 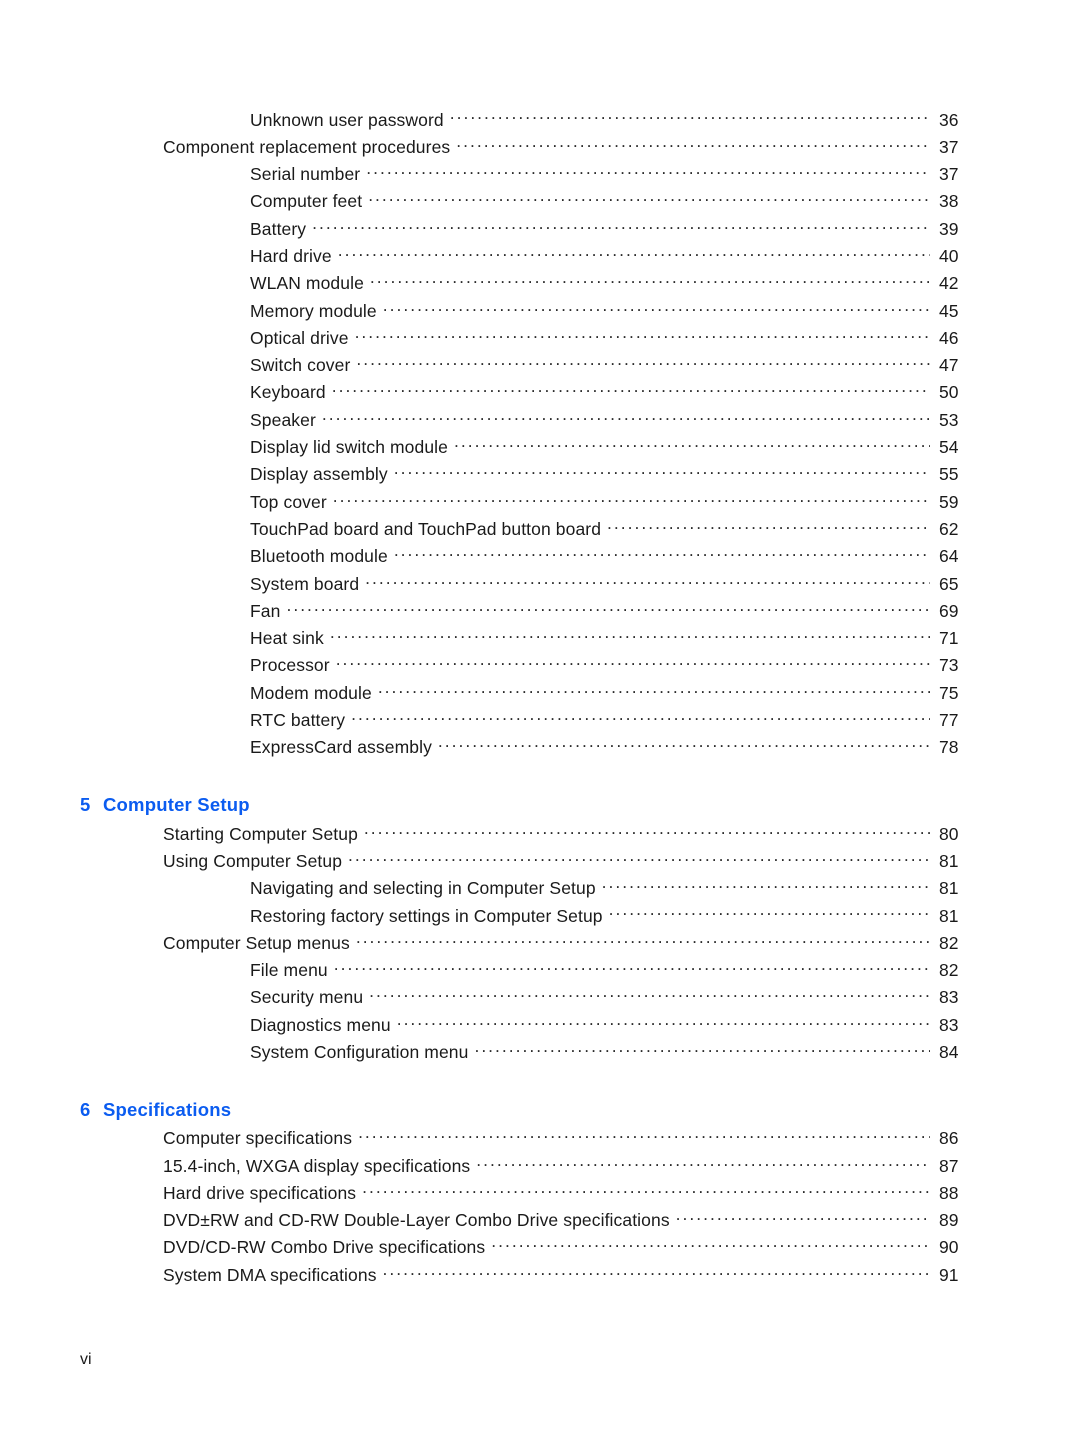 I want to click on toc-entry: Fan 69, so click(x=540, y=612).